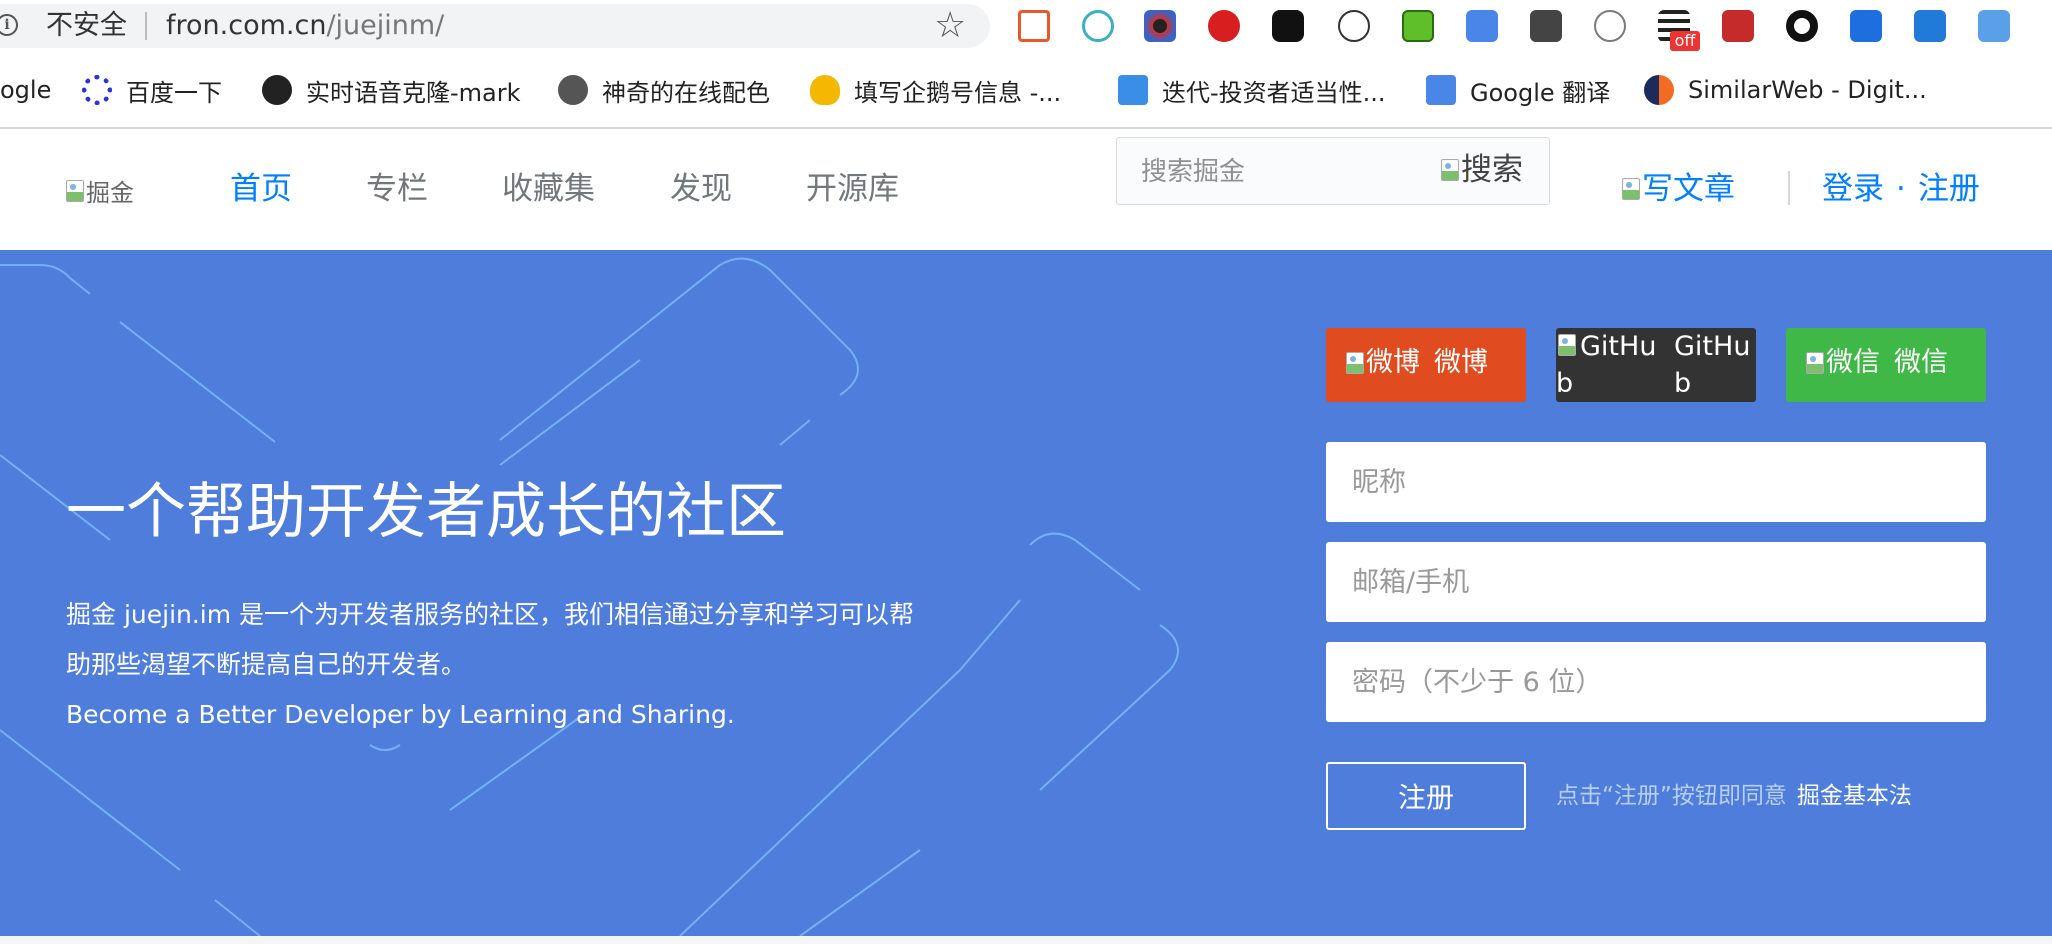 The width and height of the screenshot is (2052, 944). What do you see at coordinates (86, 26) in the screenshot?
I see `security-label: 不安全` at bounding box center [86, 26].